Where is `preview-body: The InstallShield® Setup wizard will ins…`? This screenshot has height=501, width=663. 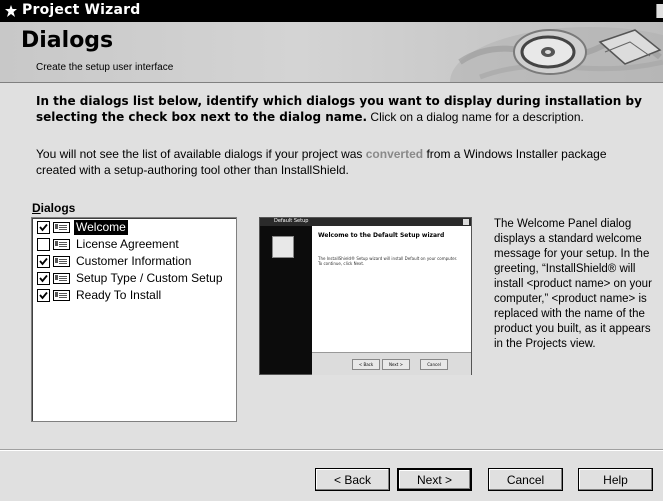 preview-body: The InstallShield® Setup wizard will ins… is located at coordinates (388, 261).